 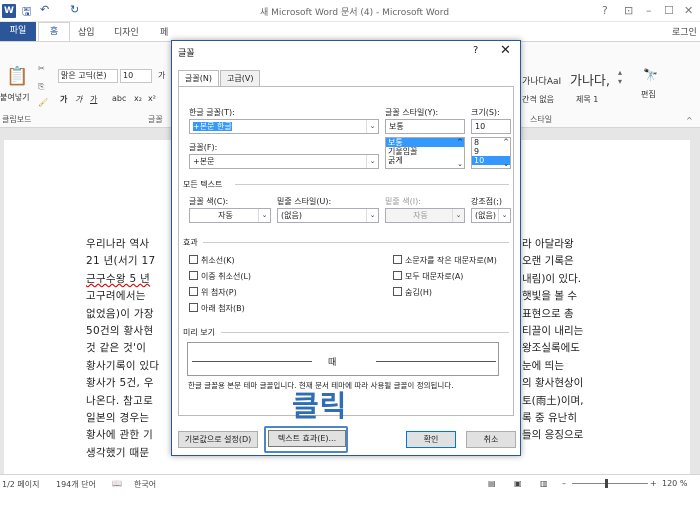 What do you see at coordinates (650, 75) in the screenshot?
I see `binoculars-icon: 🔭` at bounding box center [650, 75].